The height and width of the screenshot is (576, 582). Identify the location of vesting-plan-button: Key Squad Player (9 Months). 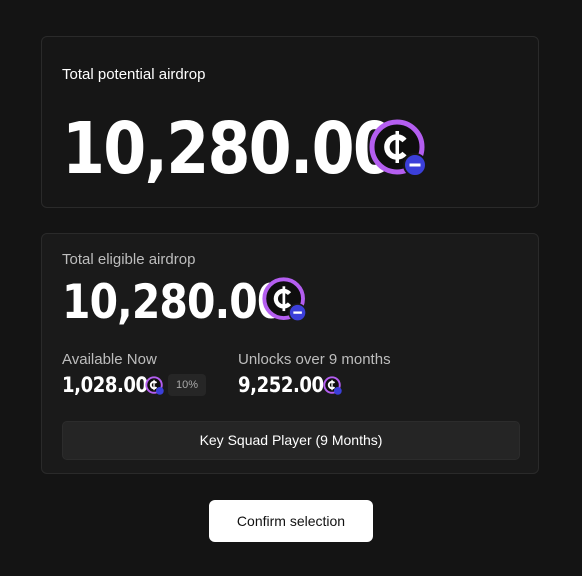
(291, 440).